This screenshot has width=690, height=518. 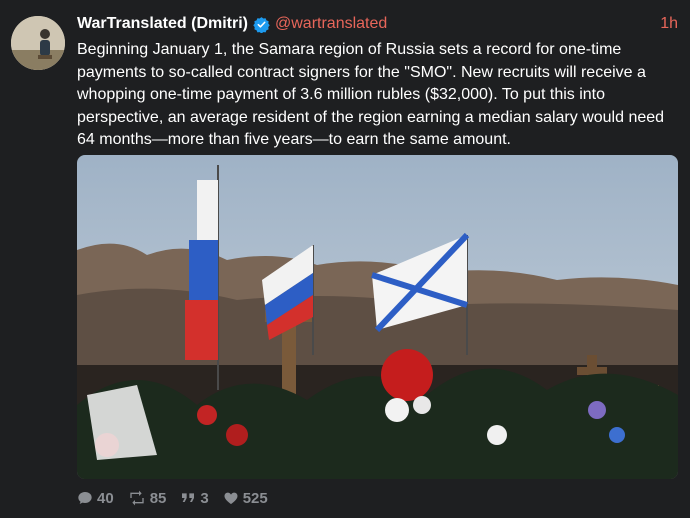 What do you see at coordinates (158, 498) in the screenshot?
I see `retweet-count: 85` at bounding box center [158, 498].